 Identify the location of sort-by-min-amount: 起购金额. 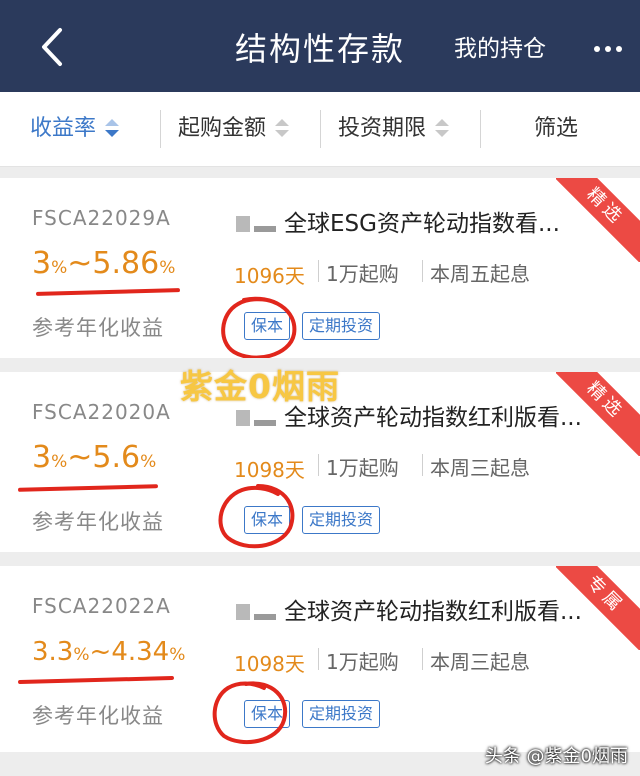
(234, 129).